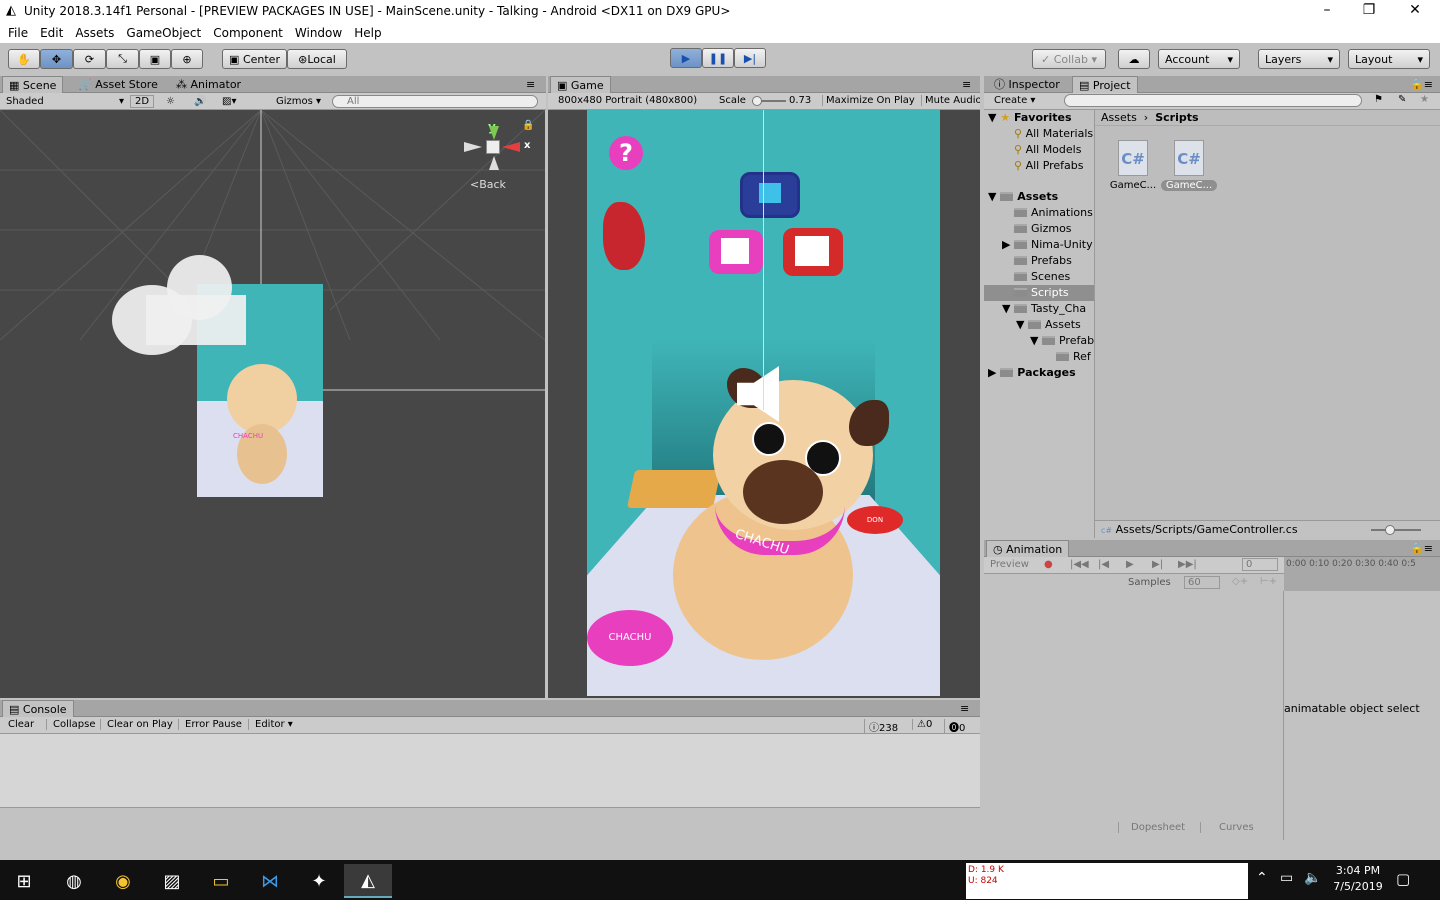 Image resolution: width=1440 pixels, height=900 pixels. I want to click on resolution-dropdown: 800x480 Portrait (480x800), so click(633, 100).